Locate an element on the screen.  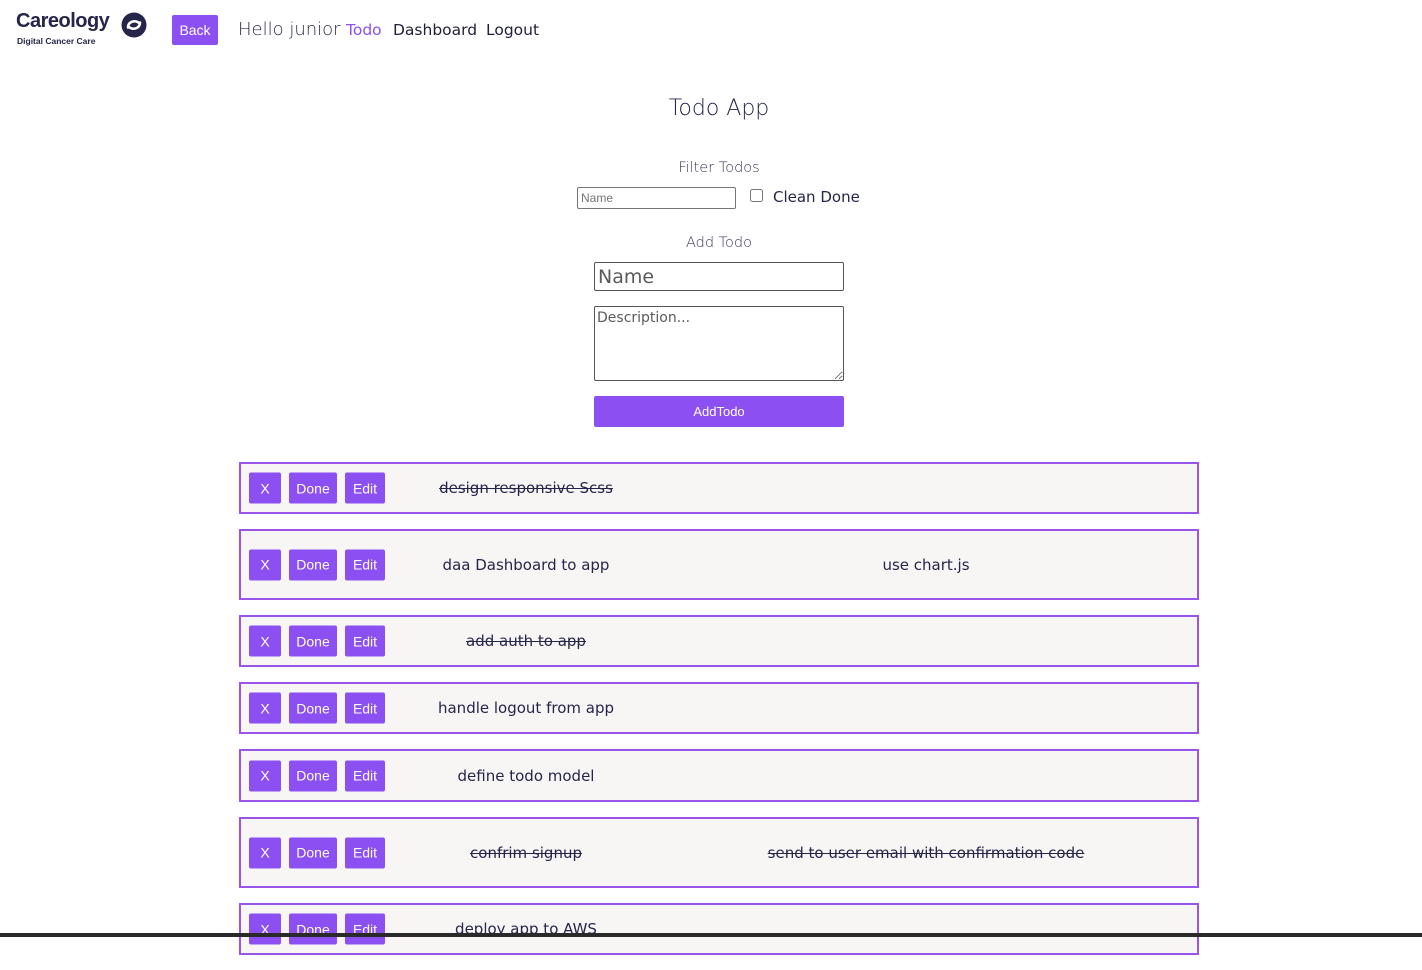
window-bottom-edge is located at coordinates (711, 935).